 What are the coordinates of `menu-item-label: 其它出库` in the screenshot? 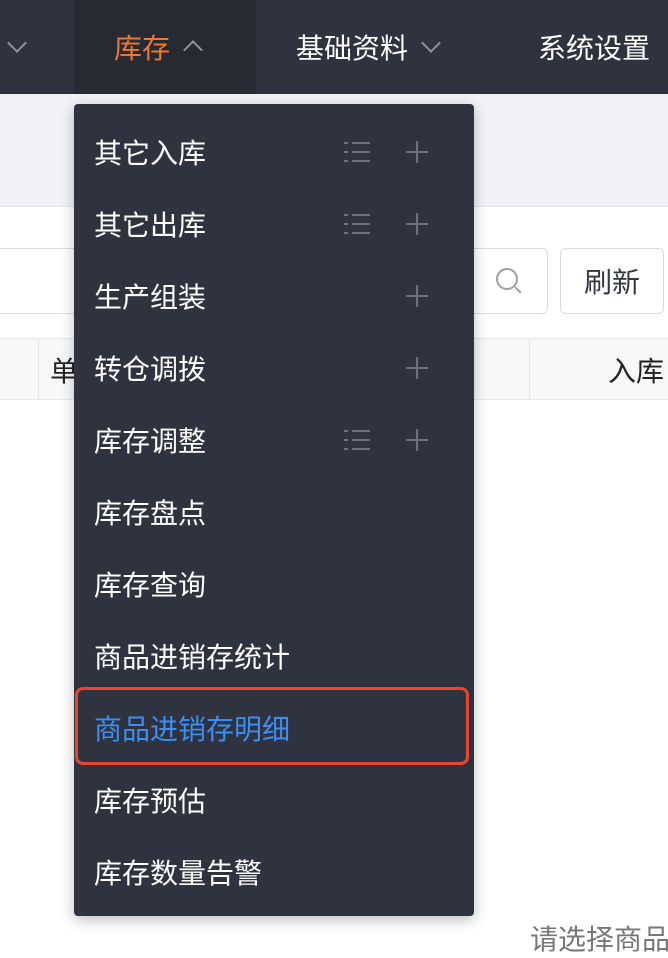 It's located at (150, 225).